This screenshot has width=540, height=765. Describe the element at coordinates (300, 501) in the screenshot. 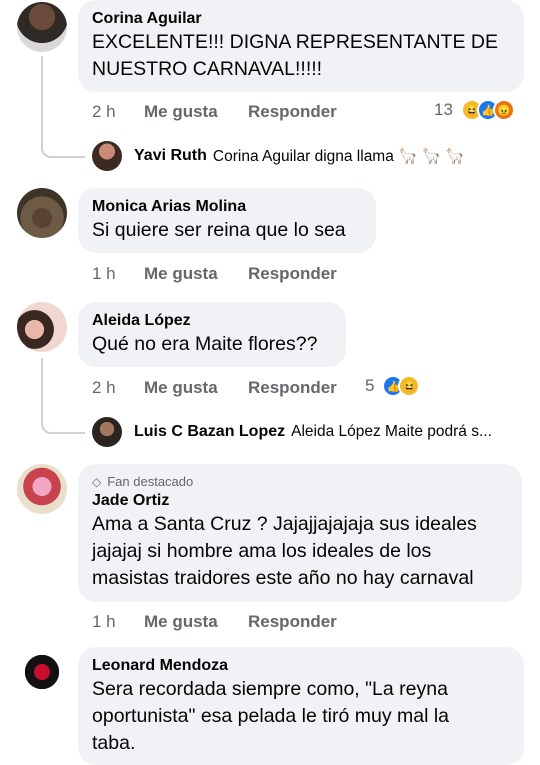

I see `commenter-name: Jade Ortiz` at that location.